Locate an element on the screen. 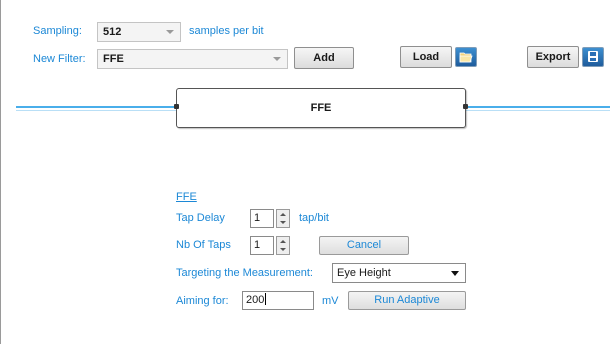 The width and height of the screenshot is (610, 344). signal-line-right-shadow is located at coordinates (538, 110).